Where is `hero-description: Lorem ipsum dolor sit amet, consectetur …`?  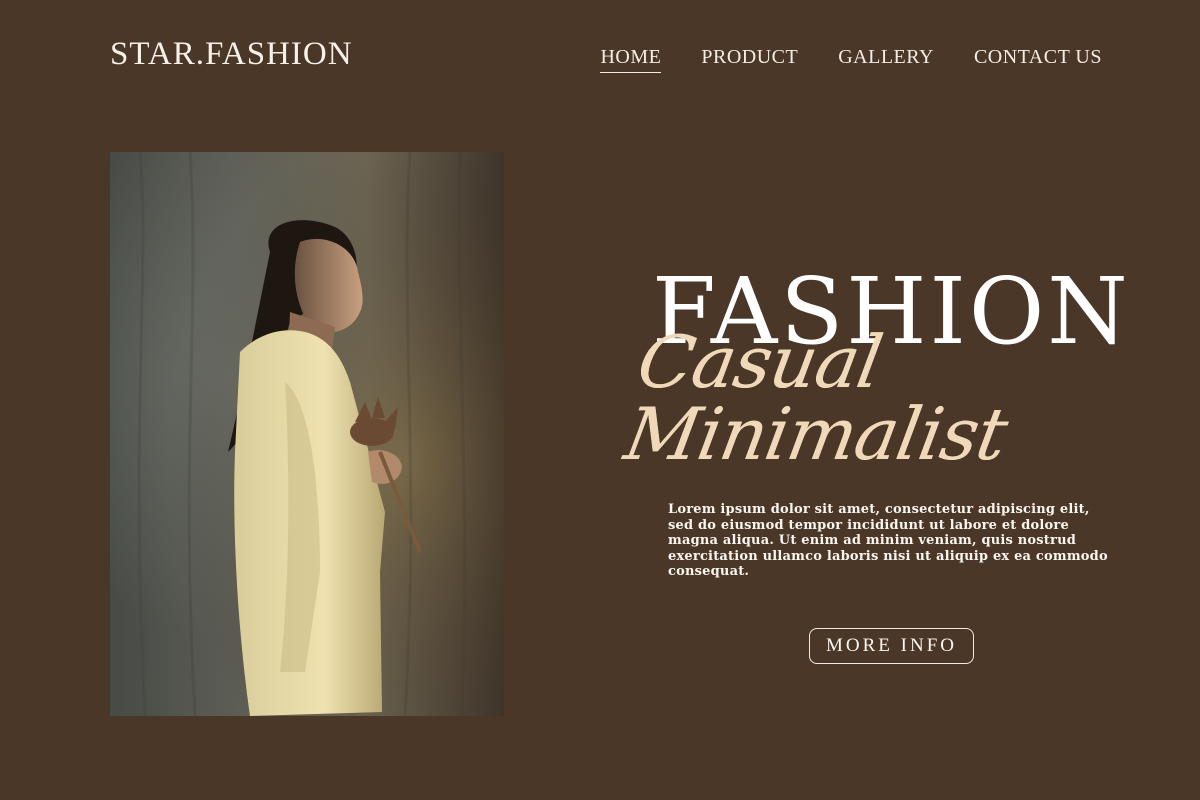 hero-description: Lorem ipsum dolor sit amet, consectetur … is located at coordinates (888, 540).